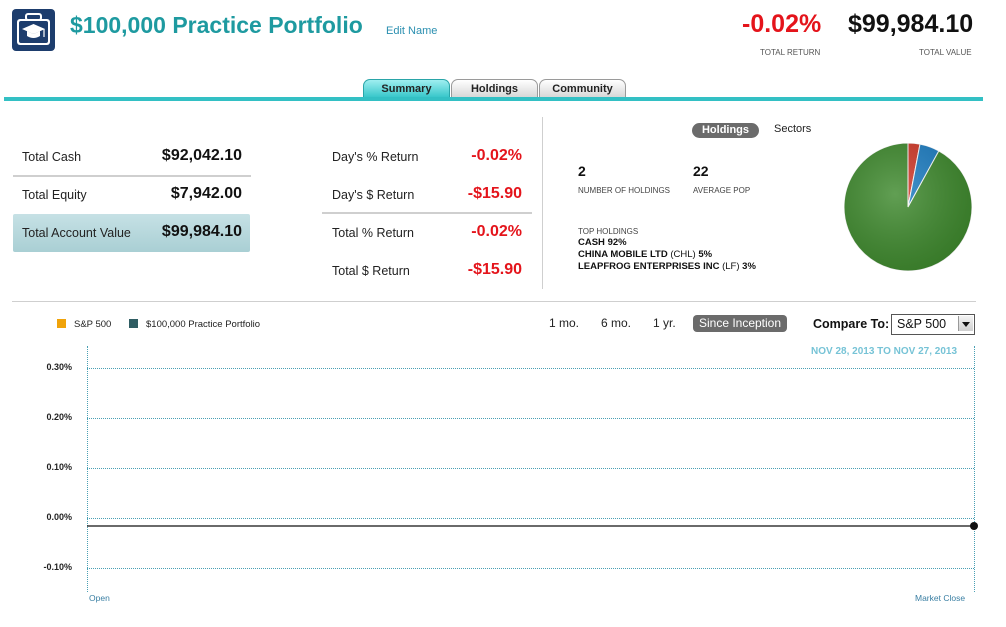  I want to click on x-label-open: Open, so click(99, 598).